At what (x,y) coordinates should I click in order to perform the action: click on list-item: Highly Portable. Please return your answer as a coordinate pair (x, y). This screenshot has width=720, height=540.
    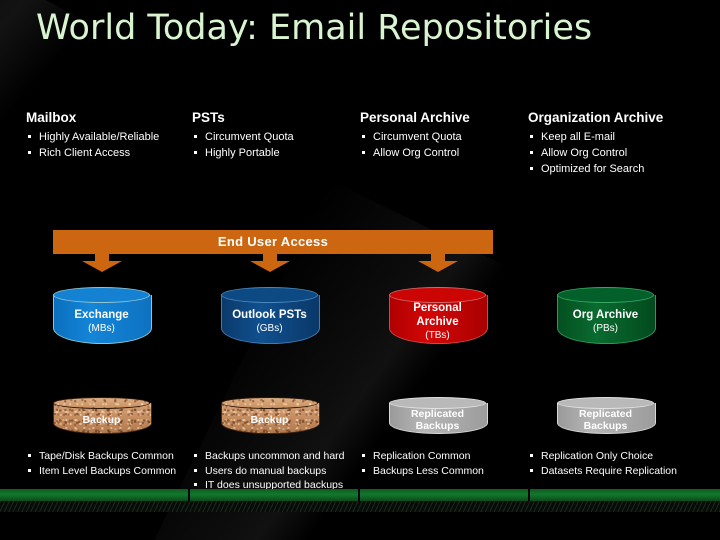
    Looking at the image, I should click on (243, 153).